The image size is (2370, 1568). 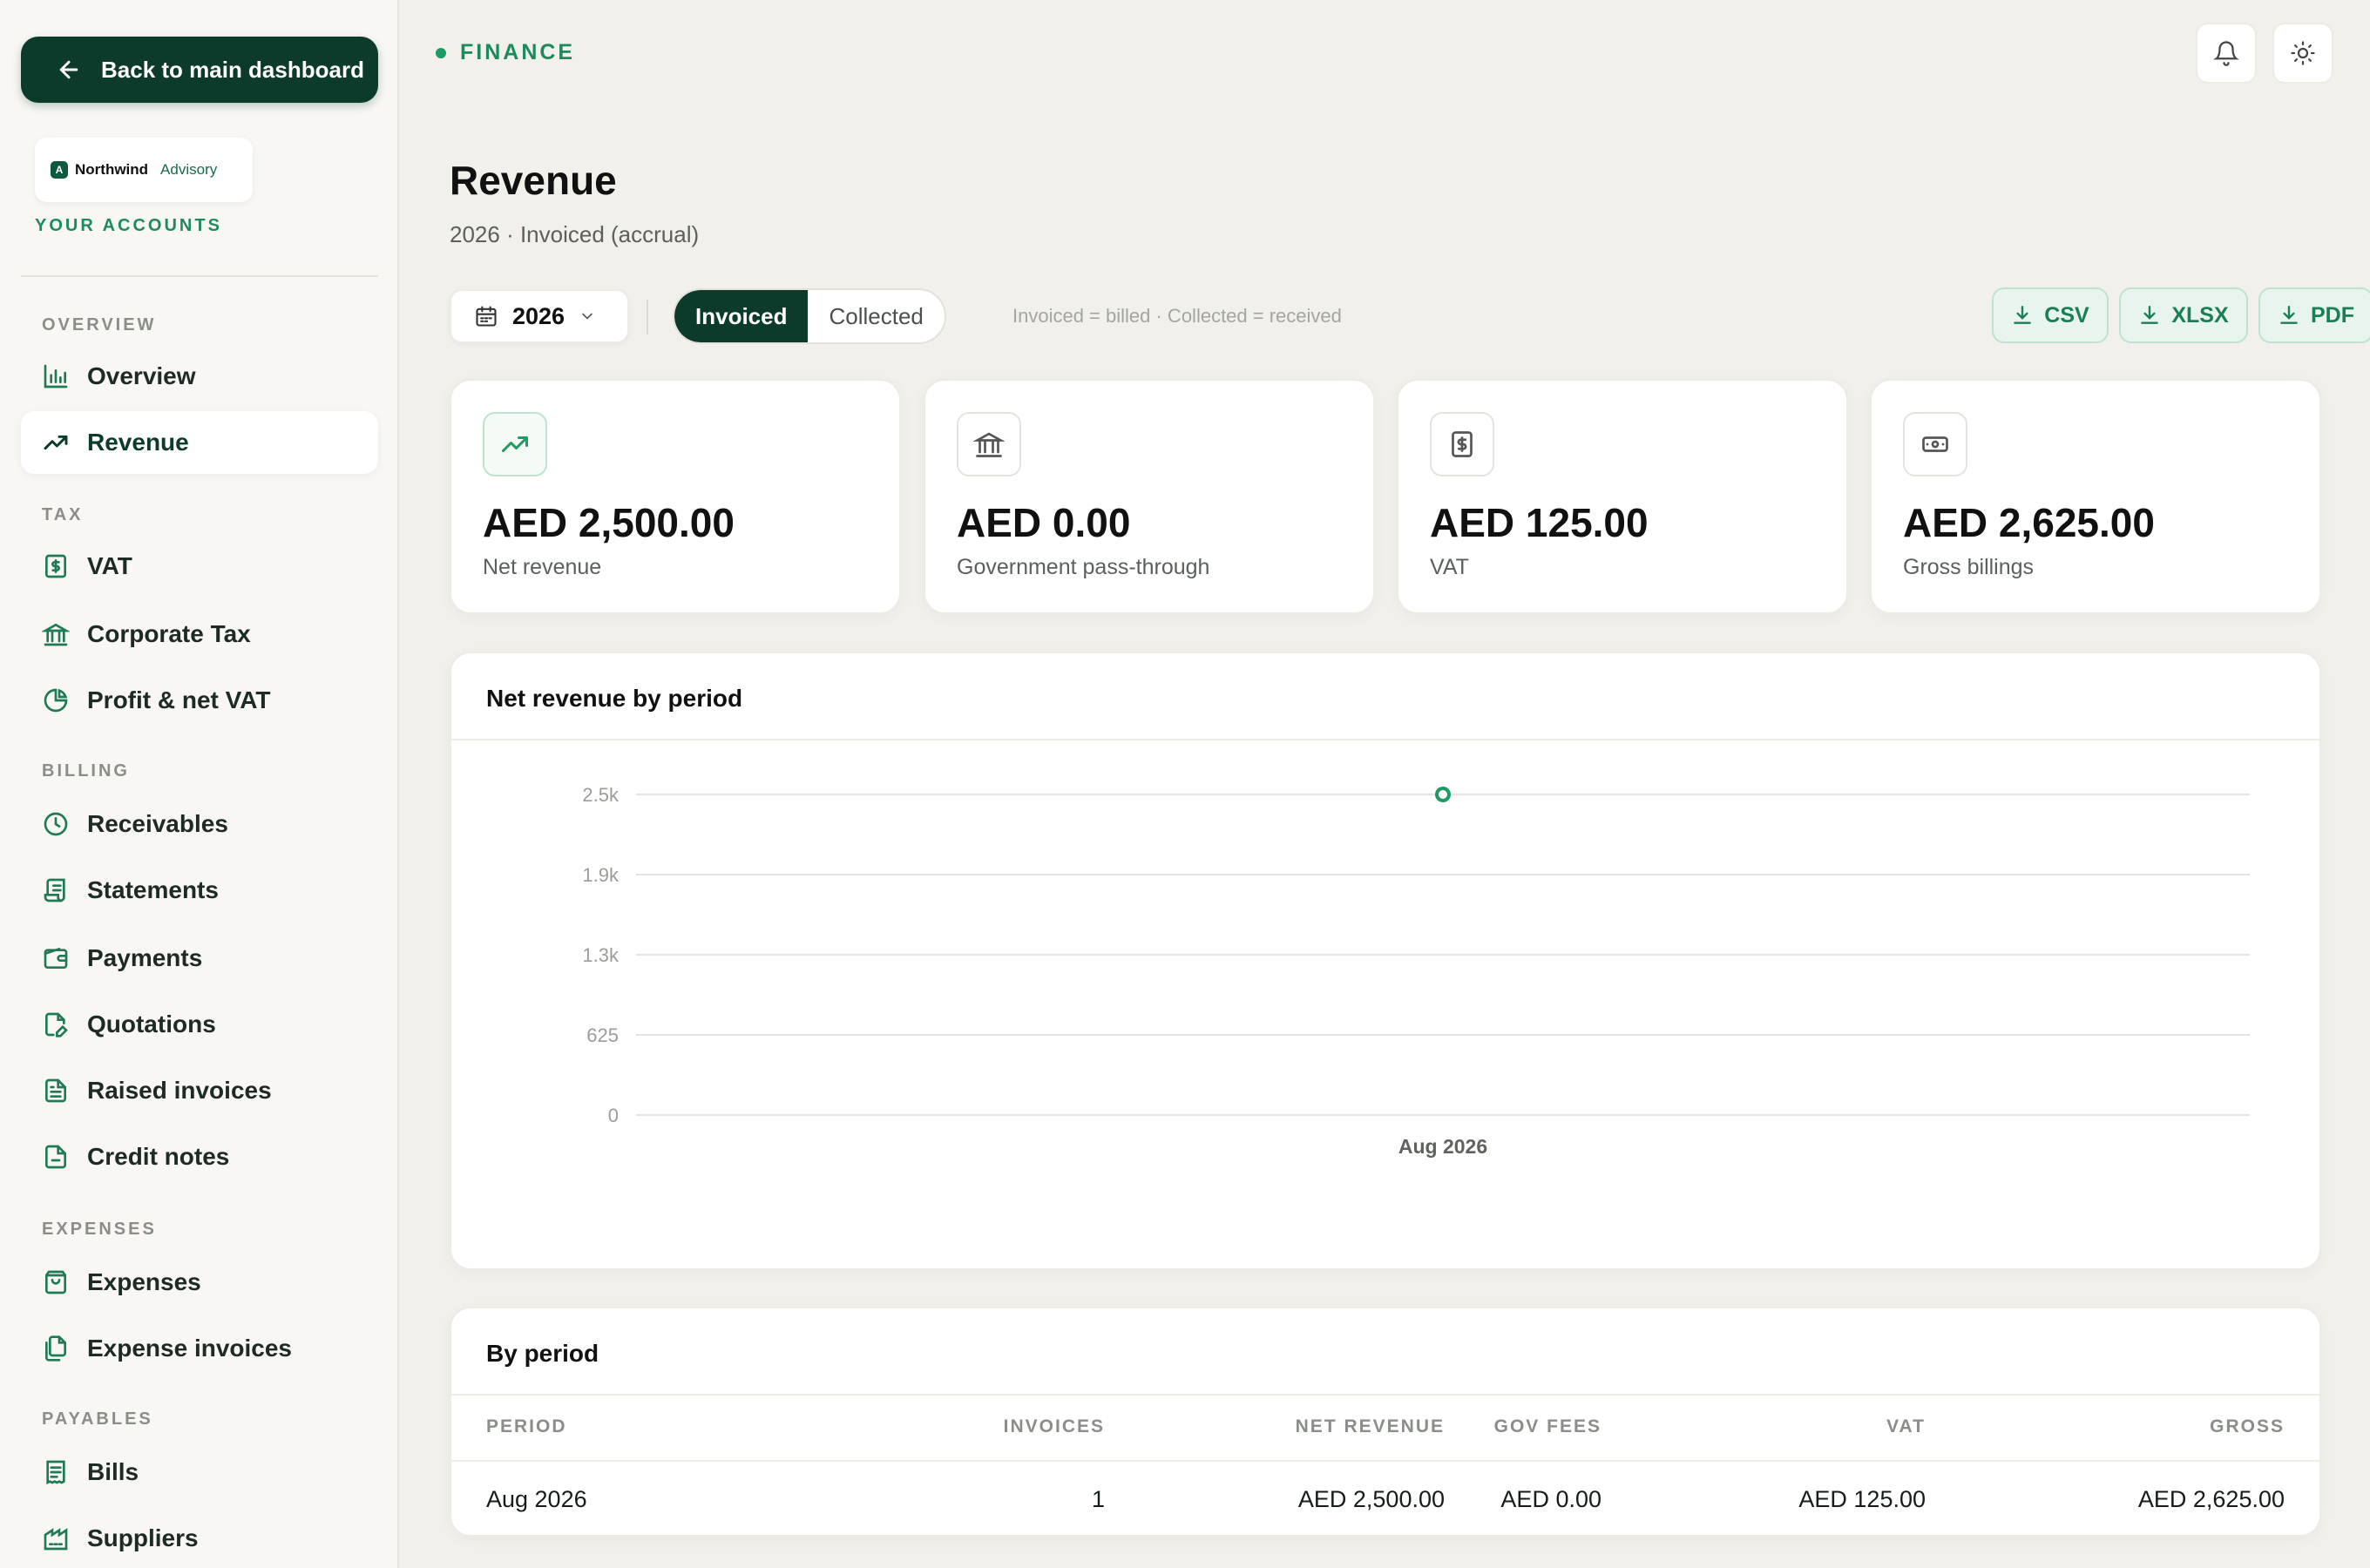 I want to click on column-header-gov-fees: GOV FEES, so click(x=1547, y=1427).